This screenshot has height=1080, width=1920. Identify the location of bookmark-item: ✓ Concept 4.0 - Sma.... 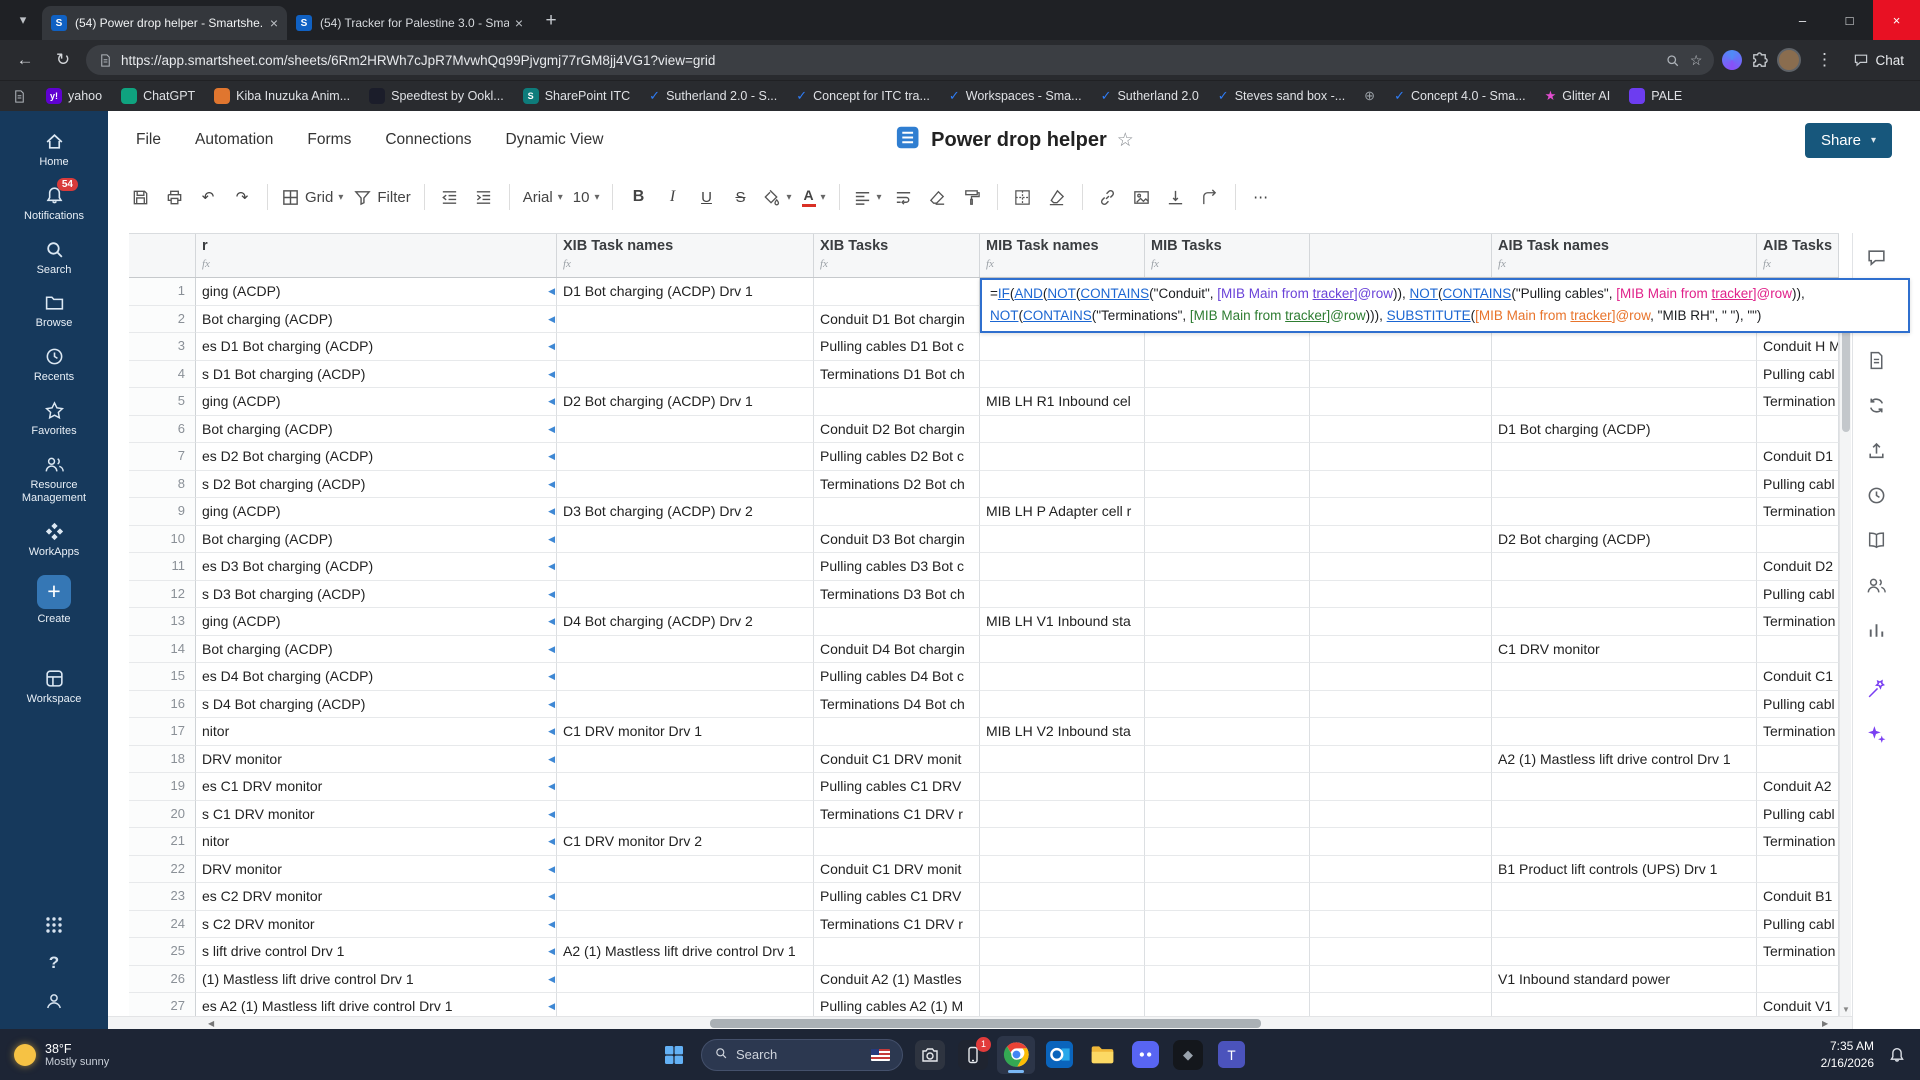
(1460, 96).